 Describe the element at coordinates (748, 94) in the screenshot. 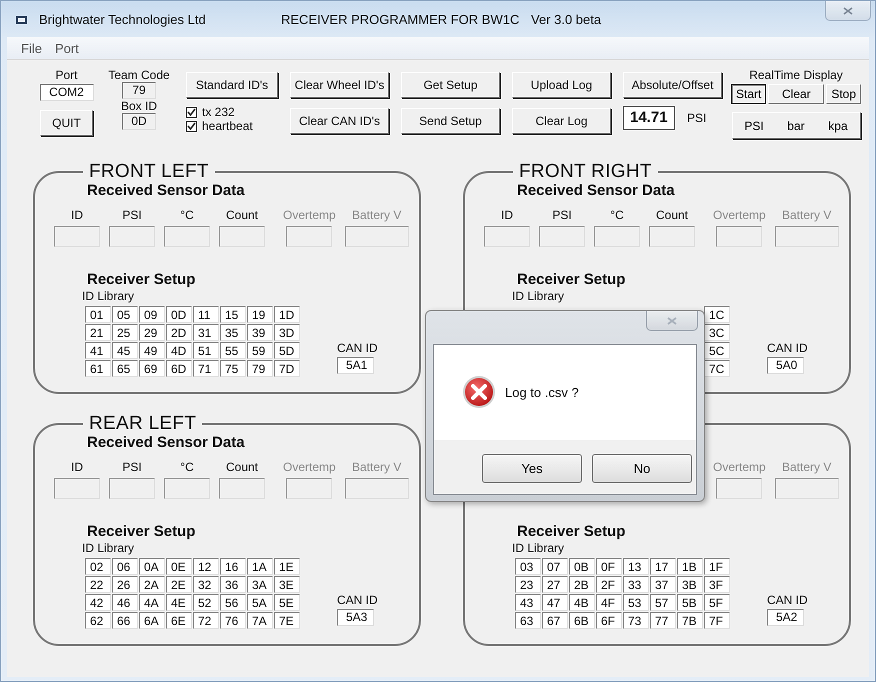

I see `realtime-button: Start` at that location.